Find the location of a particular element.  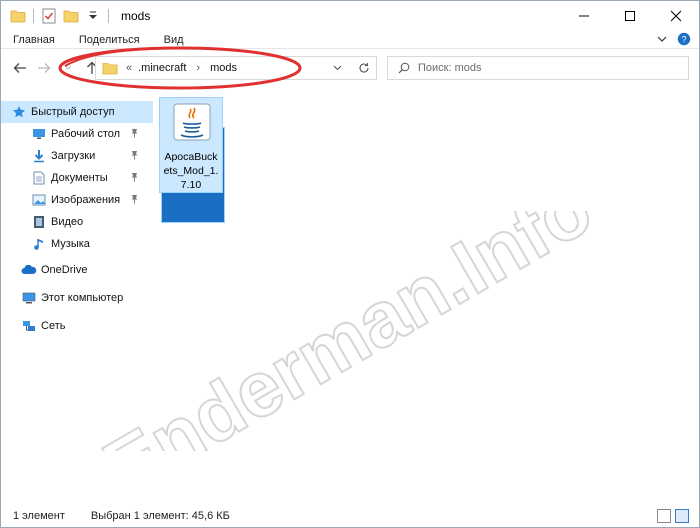

status-bar: 1 элемент Выбран 1 элемент: 45,6 КБ is located at coordinates (350, 516).